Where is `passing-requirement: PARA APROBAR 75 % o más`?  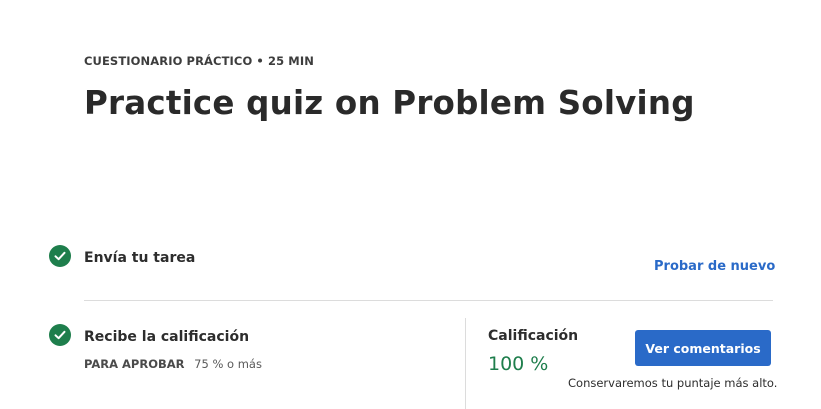
passing-requirement: PARA APROBAR 75 % o más is located at coordinates (173, 364).